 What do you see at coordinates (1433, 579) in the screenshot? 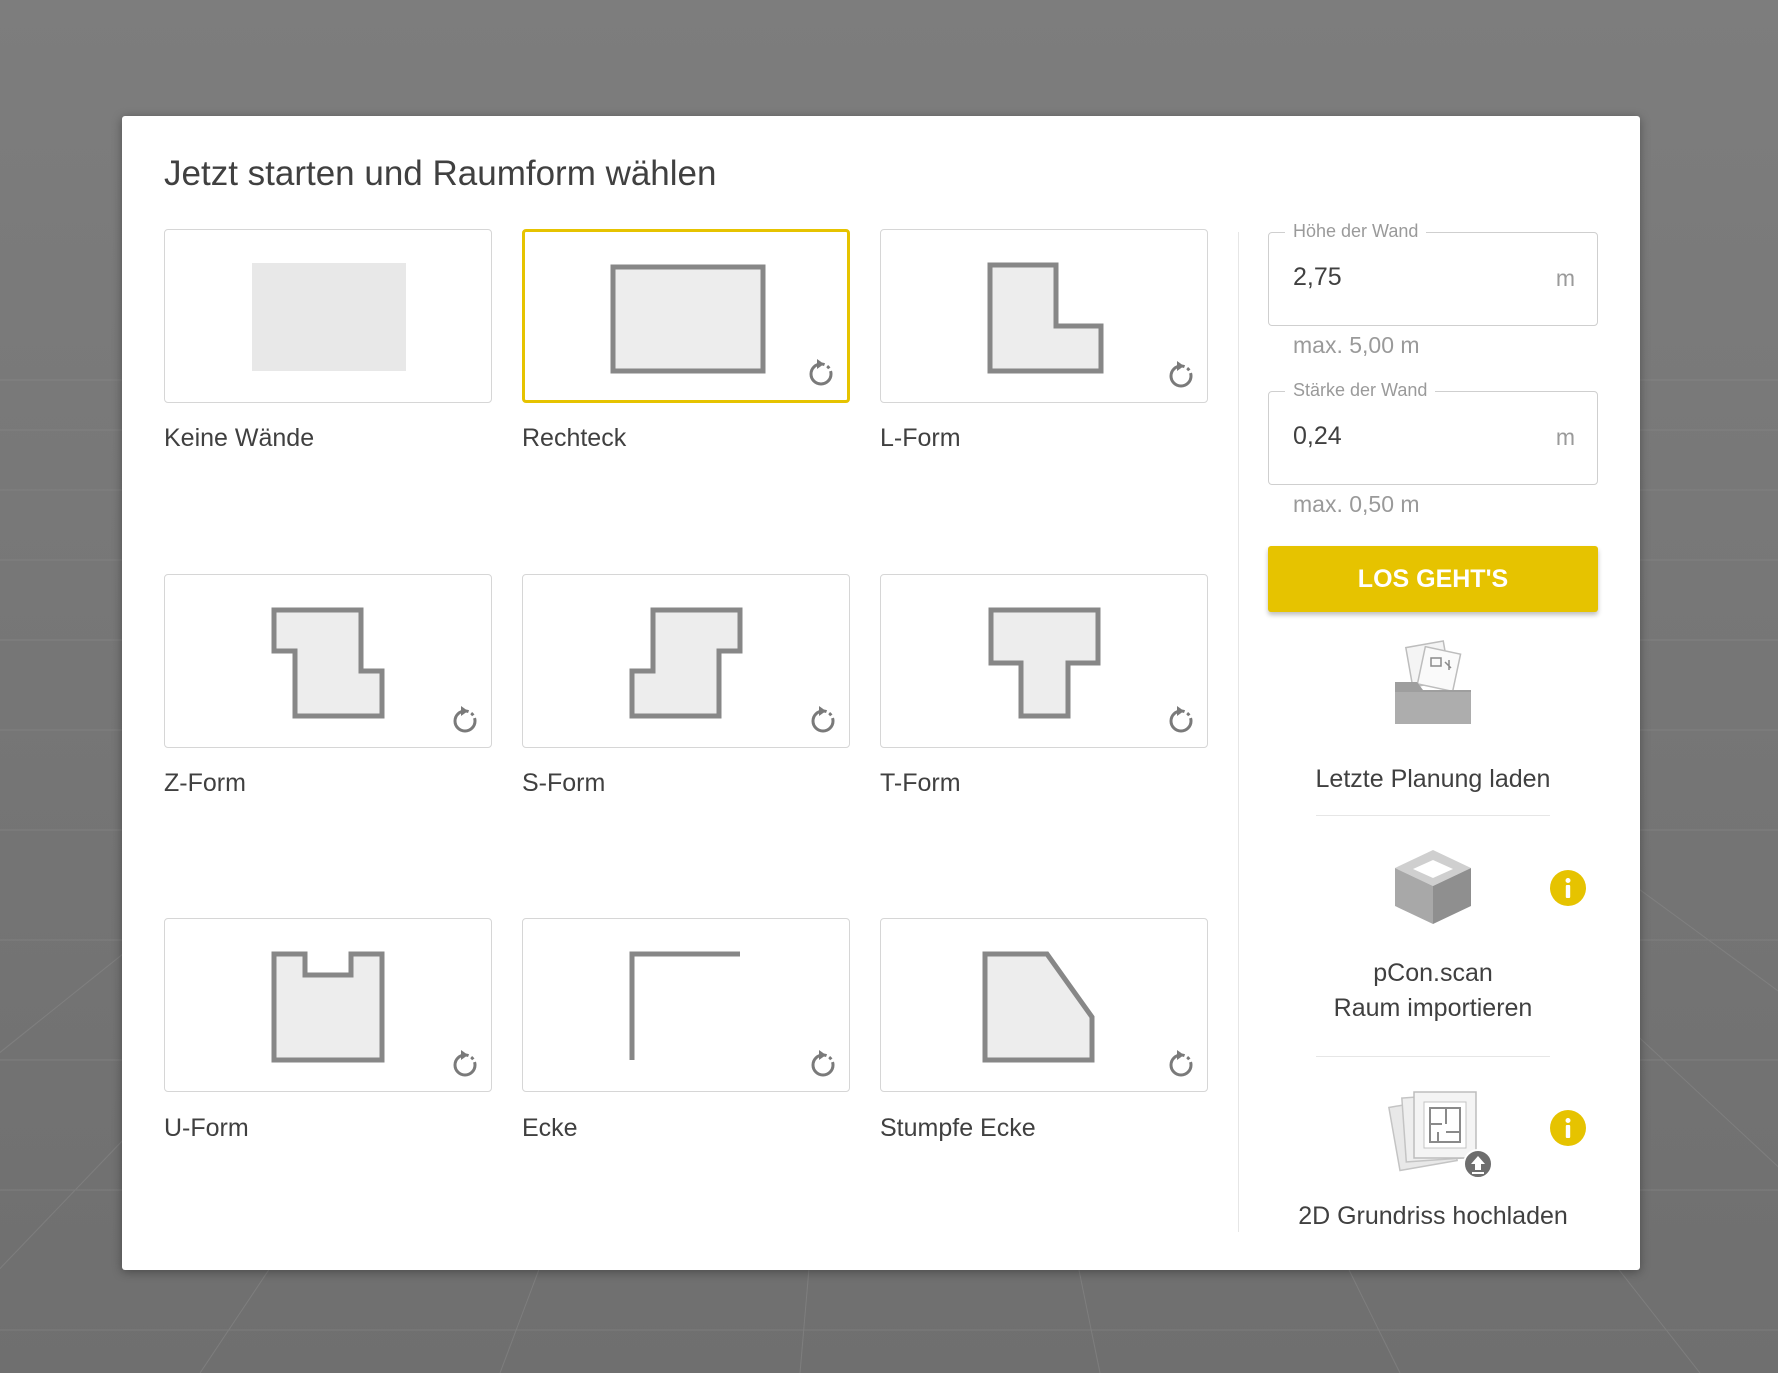
I see `start-button: LOS GEHT'S` at bounding box center [1433, 579].